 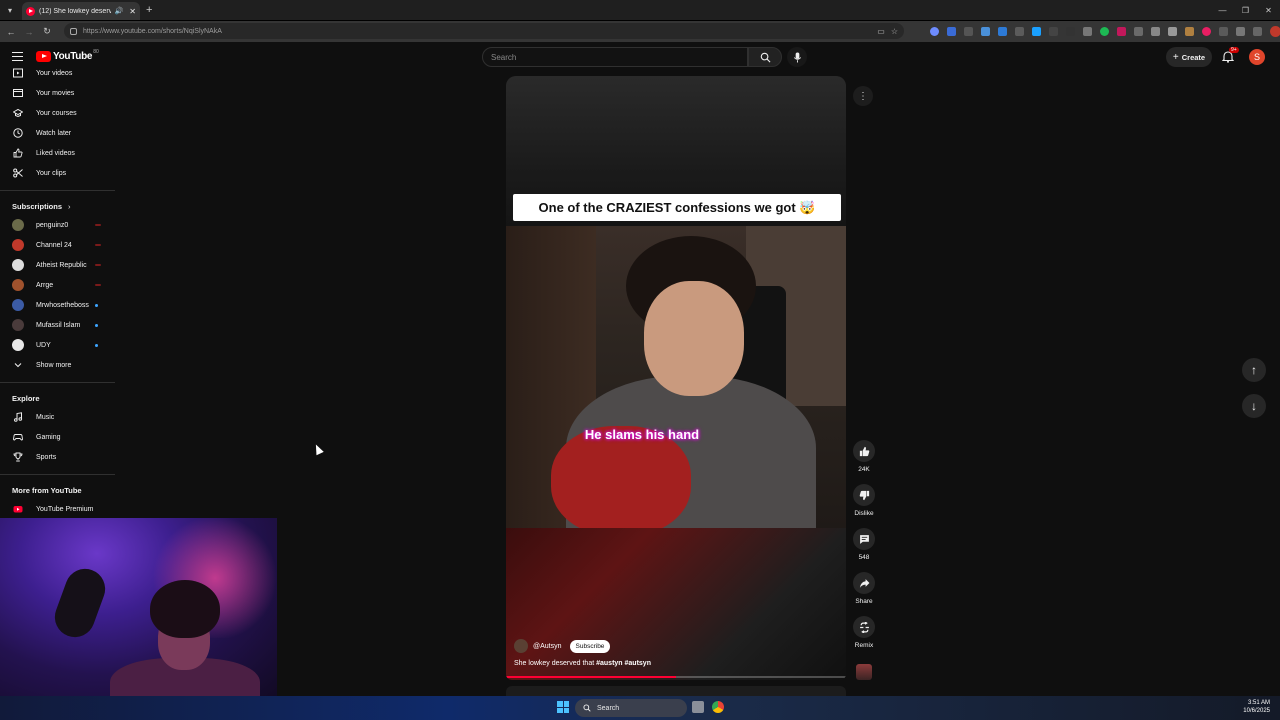 What do you see at coordinates (57, 93) in the screenshot?
I see `sidebar-item-your-movies: Your movies` at bounding box center [57, 93].